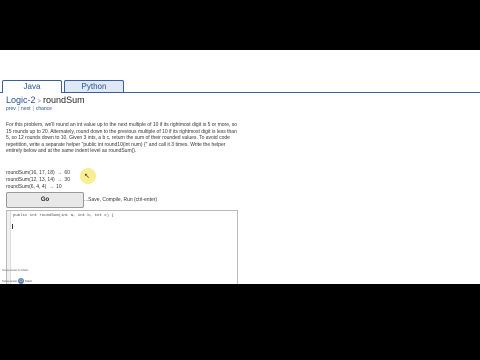 This screenshot has width=480, height=360. What do you see at coordinates (10, 280) in the screenshot?
I see `recorder-brand: Screencast` at bounding box center [10, 280].